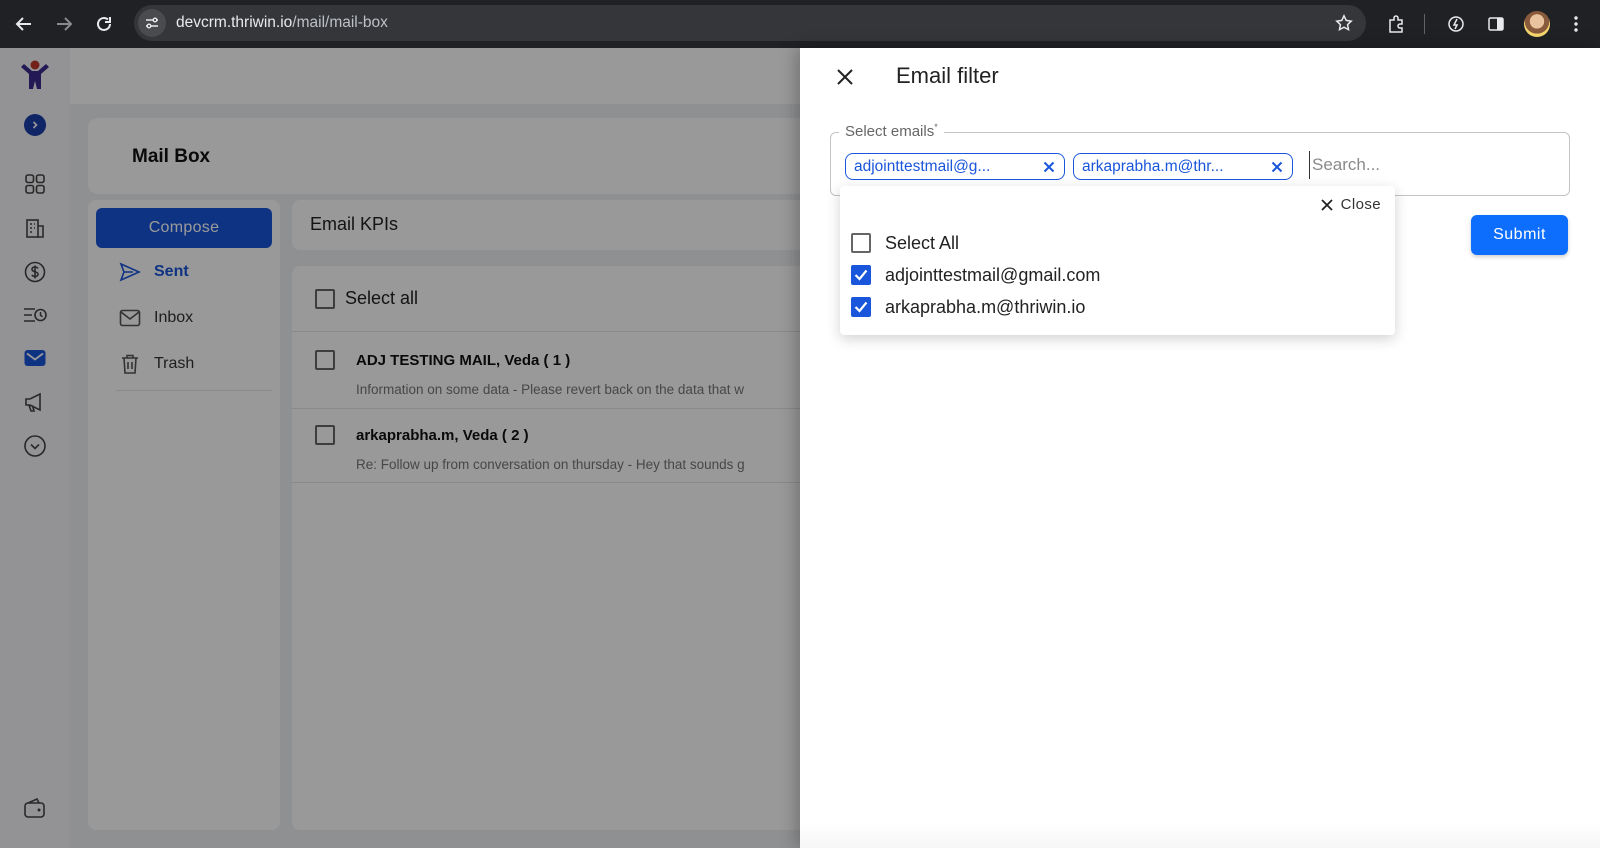 The height and width of the screenshot is (848, 1600). I want to click on site-settings-icon, so click(152, 23).